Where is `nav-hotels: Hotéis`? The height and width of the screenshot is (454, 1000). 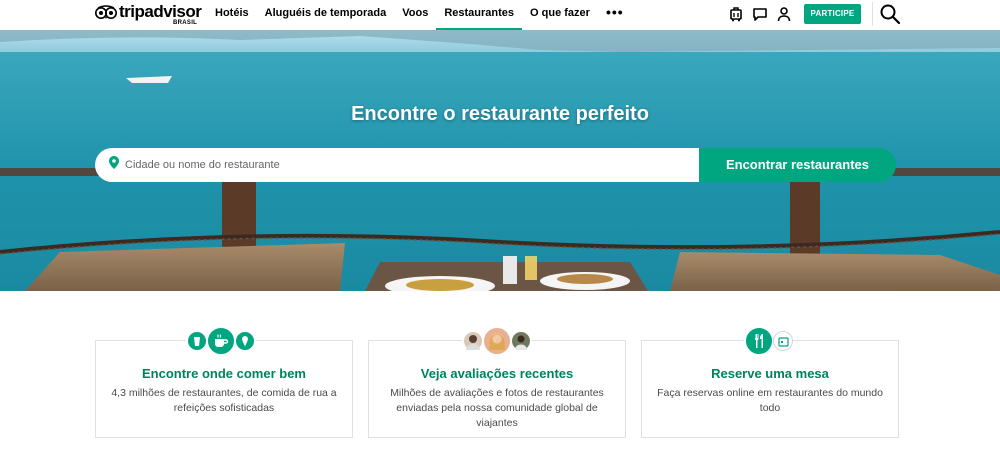 nav-hotels: Hotéis is located at coordinates (232, 15).